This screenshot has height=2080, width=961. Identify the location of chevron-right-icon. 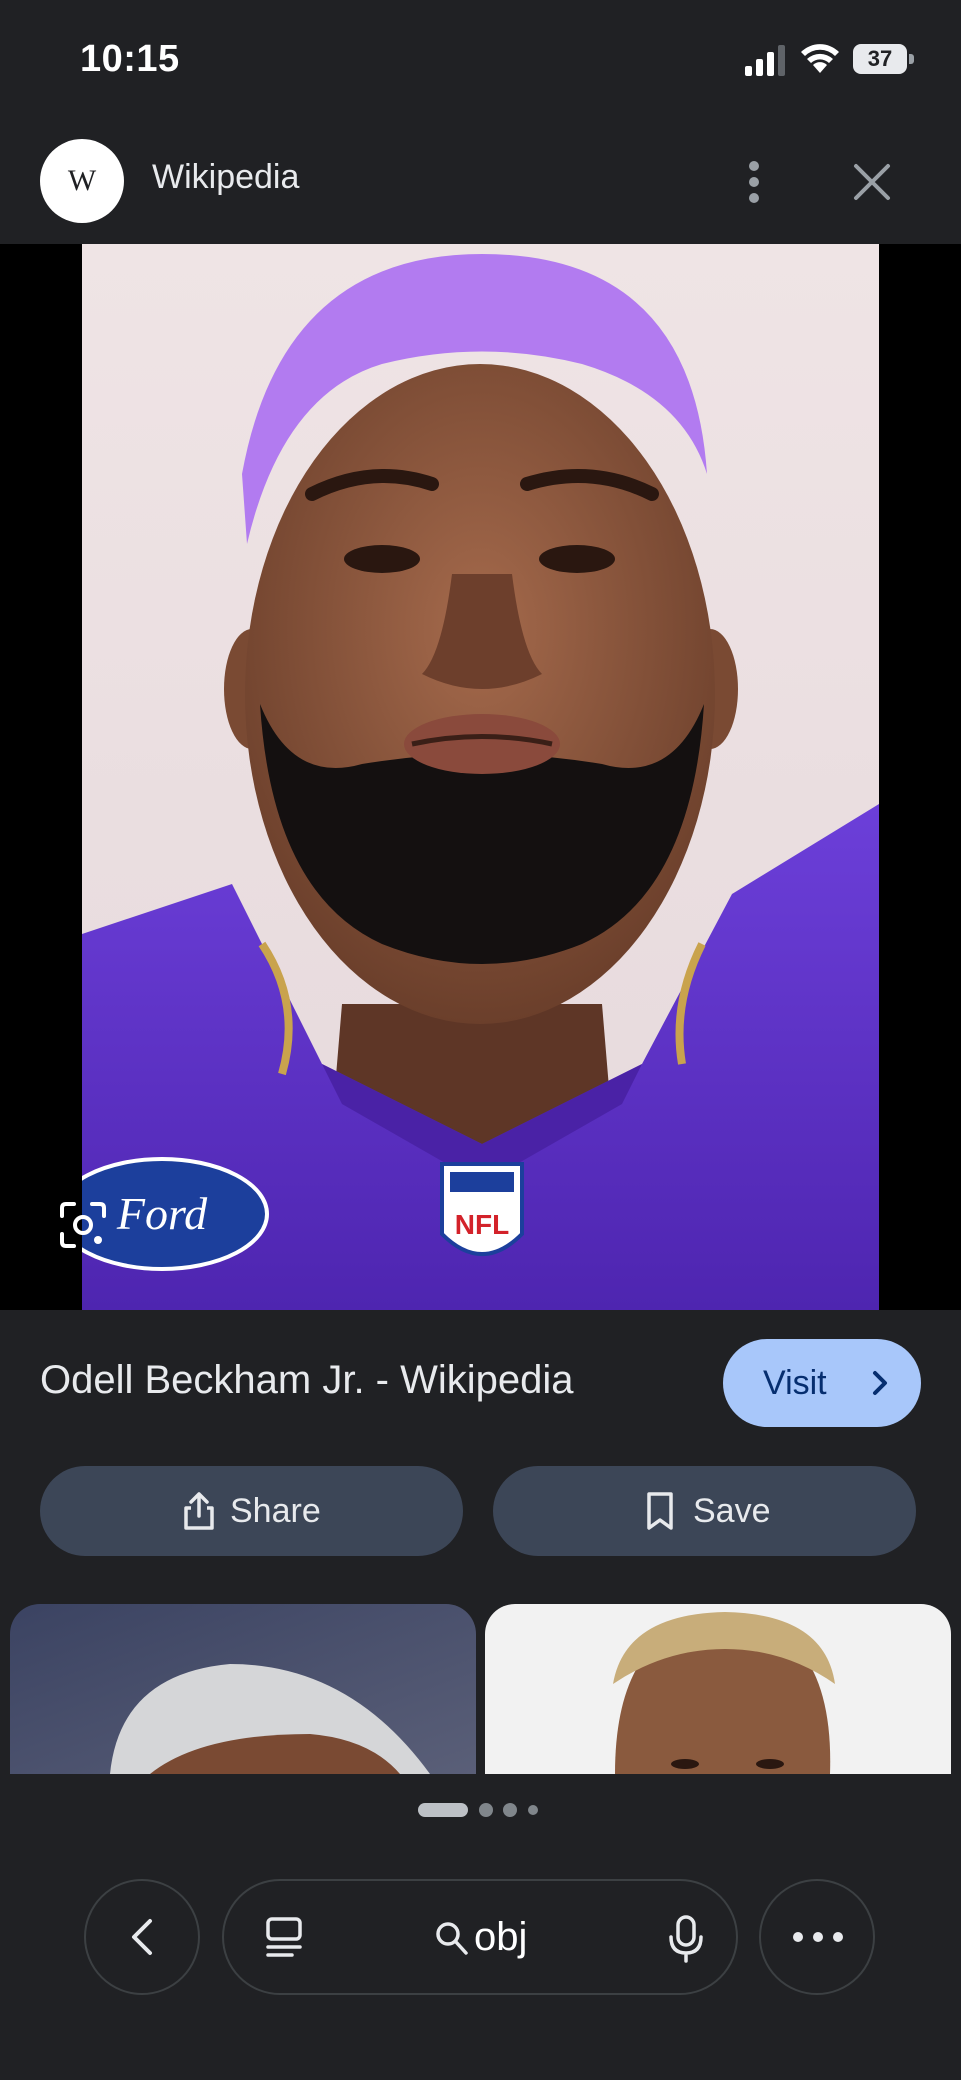
(880, 1383).